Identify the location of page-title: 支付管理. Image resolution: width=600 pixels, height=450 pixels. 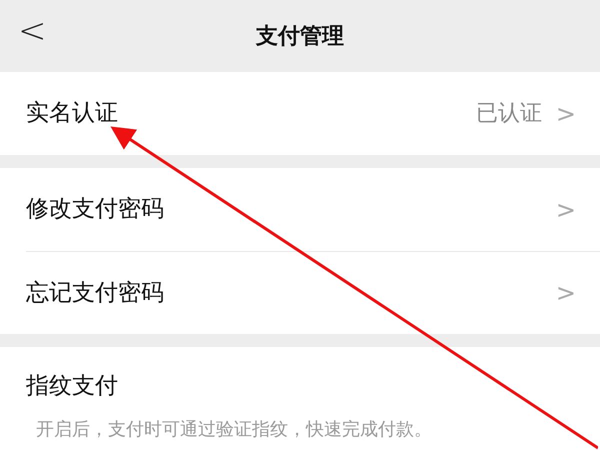
(300, 36).